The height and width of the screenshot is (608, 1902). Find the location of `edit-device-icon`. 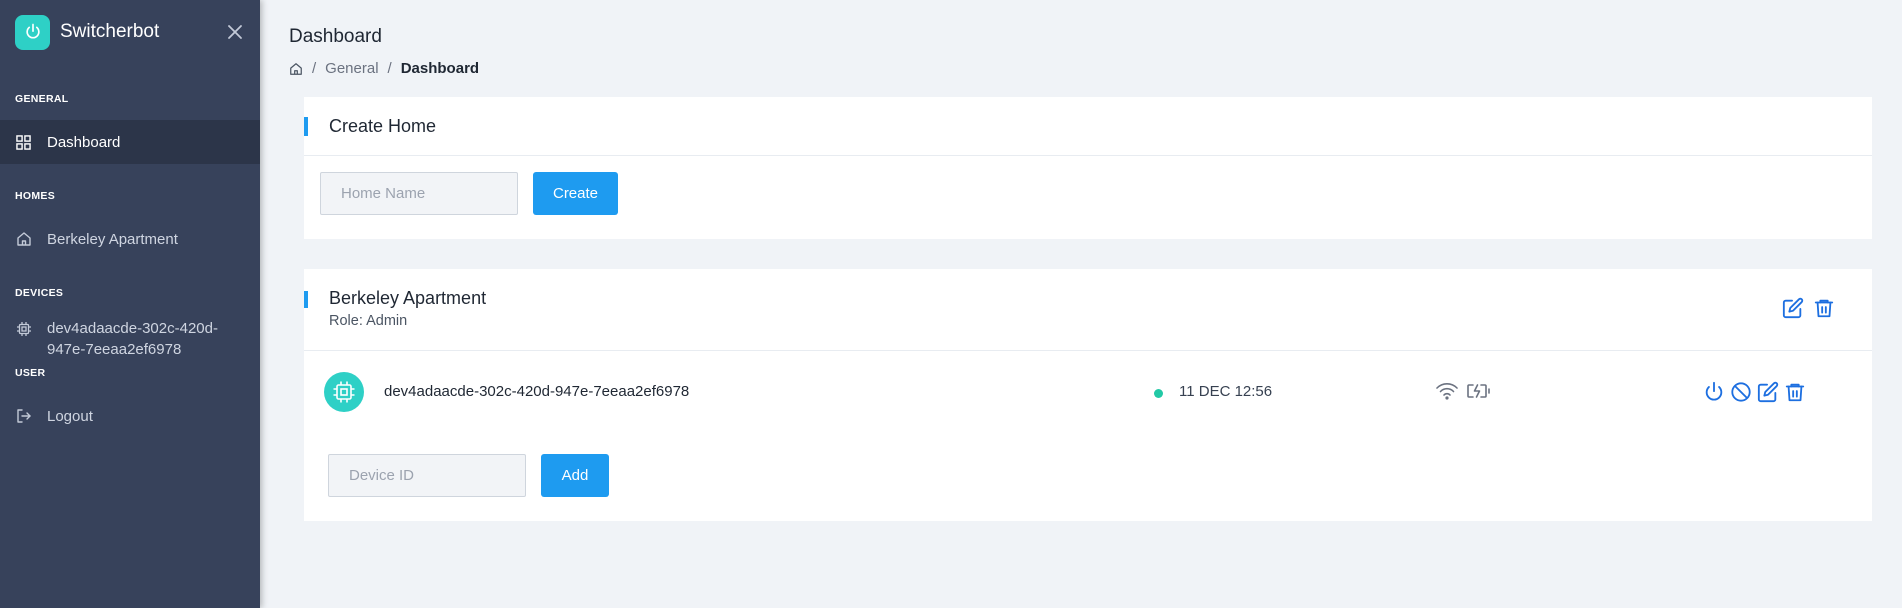

edit-device-icon is located at coordinates (1768, 392).